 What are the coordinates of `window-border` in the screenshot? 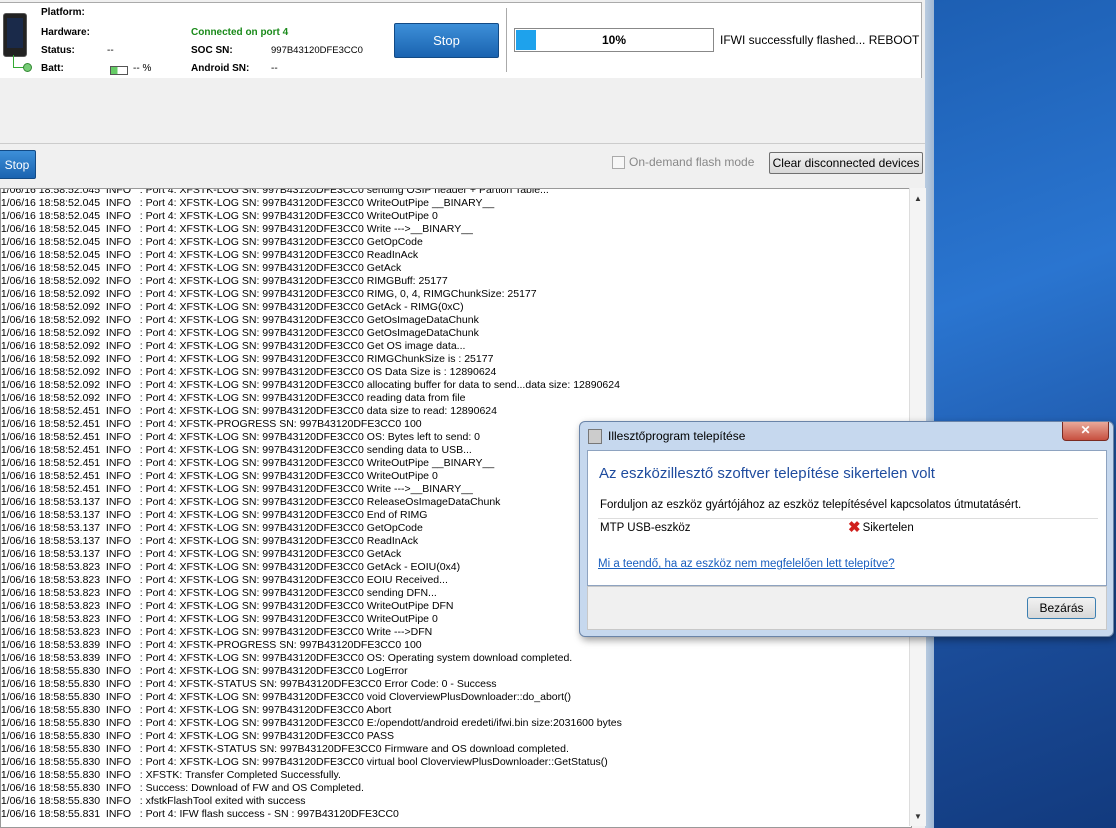 It's located at (929, 414).